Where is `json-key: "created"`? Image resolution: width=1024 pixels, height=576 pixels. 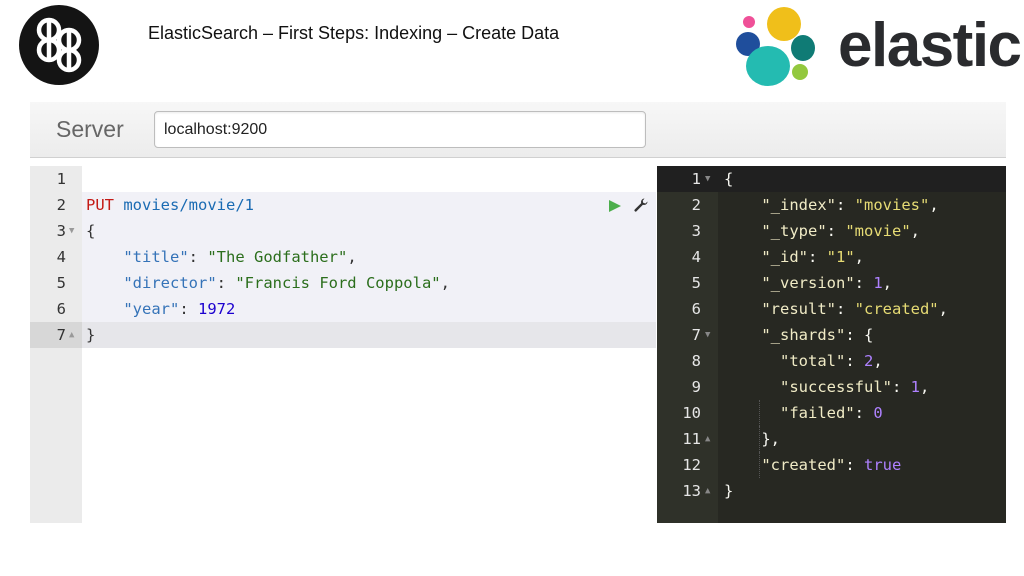
json-key: "created" is located at coordinates (803, 465).